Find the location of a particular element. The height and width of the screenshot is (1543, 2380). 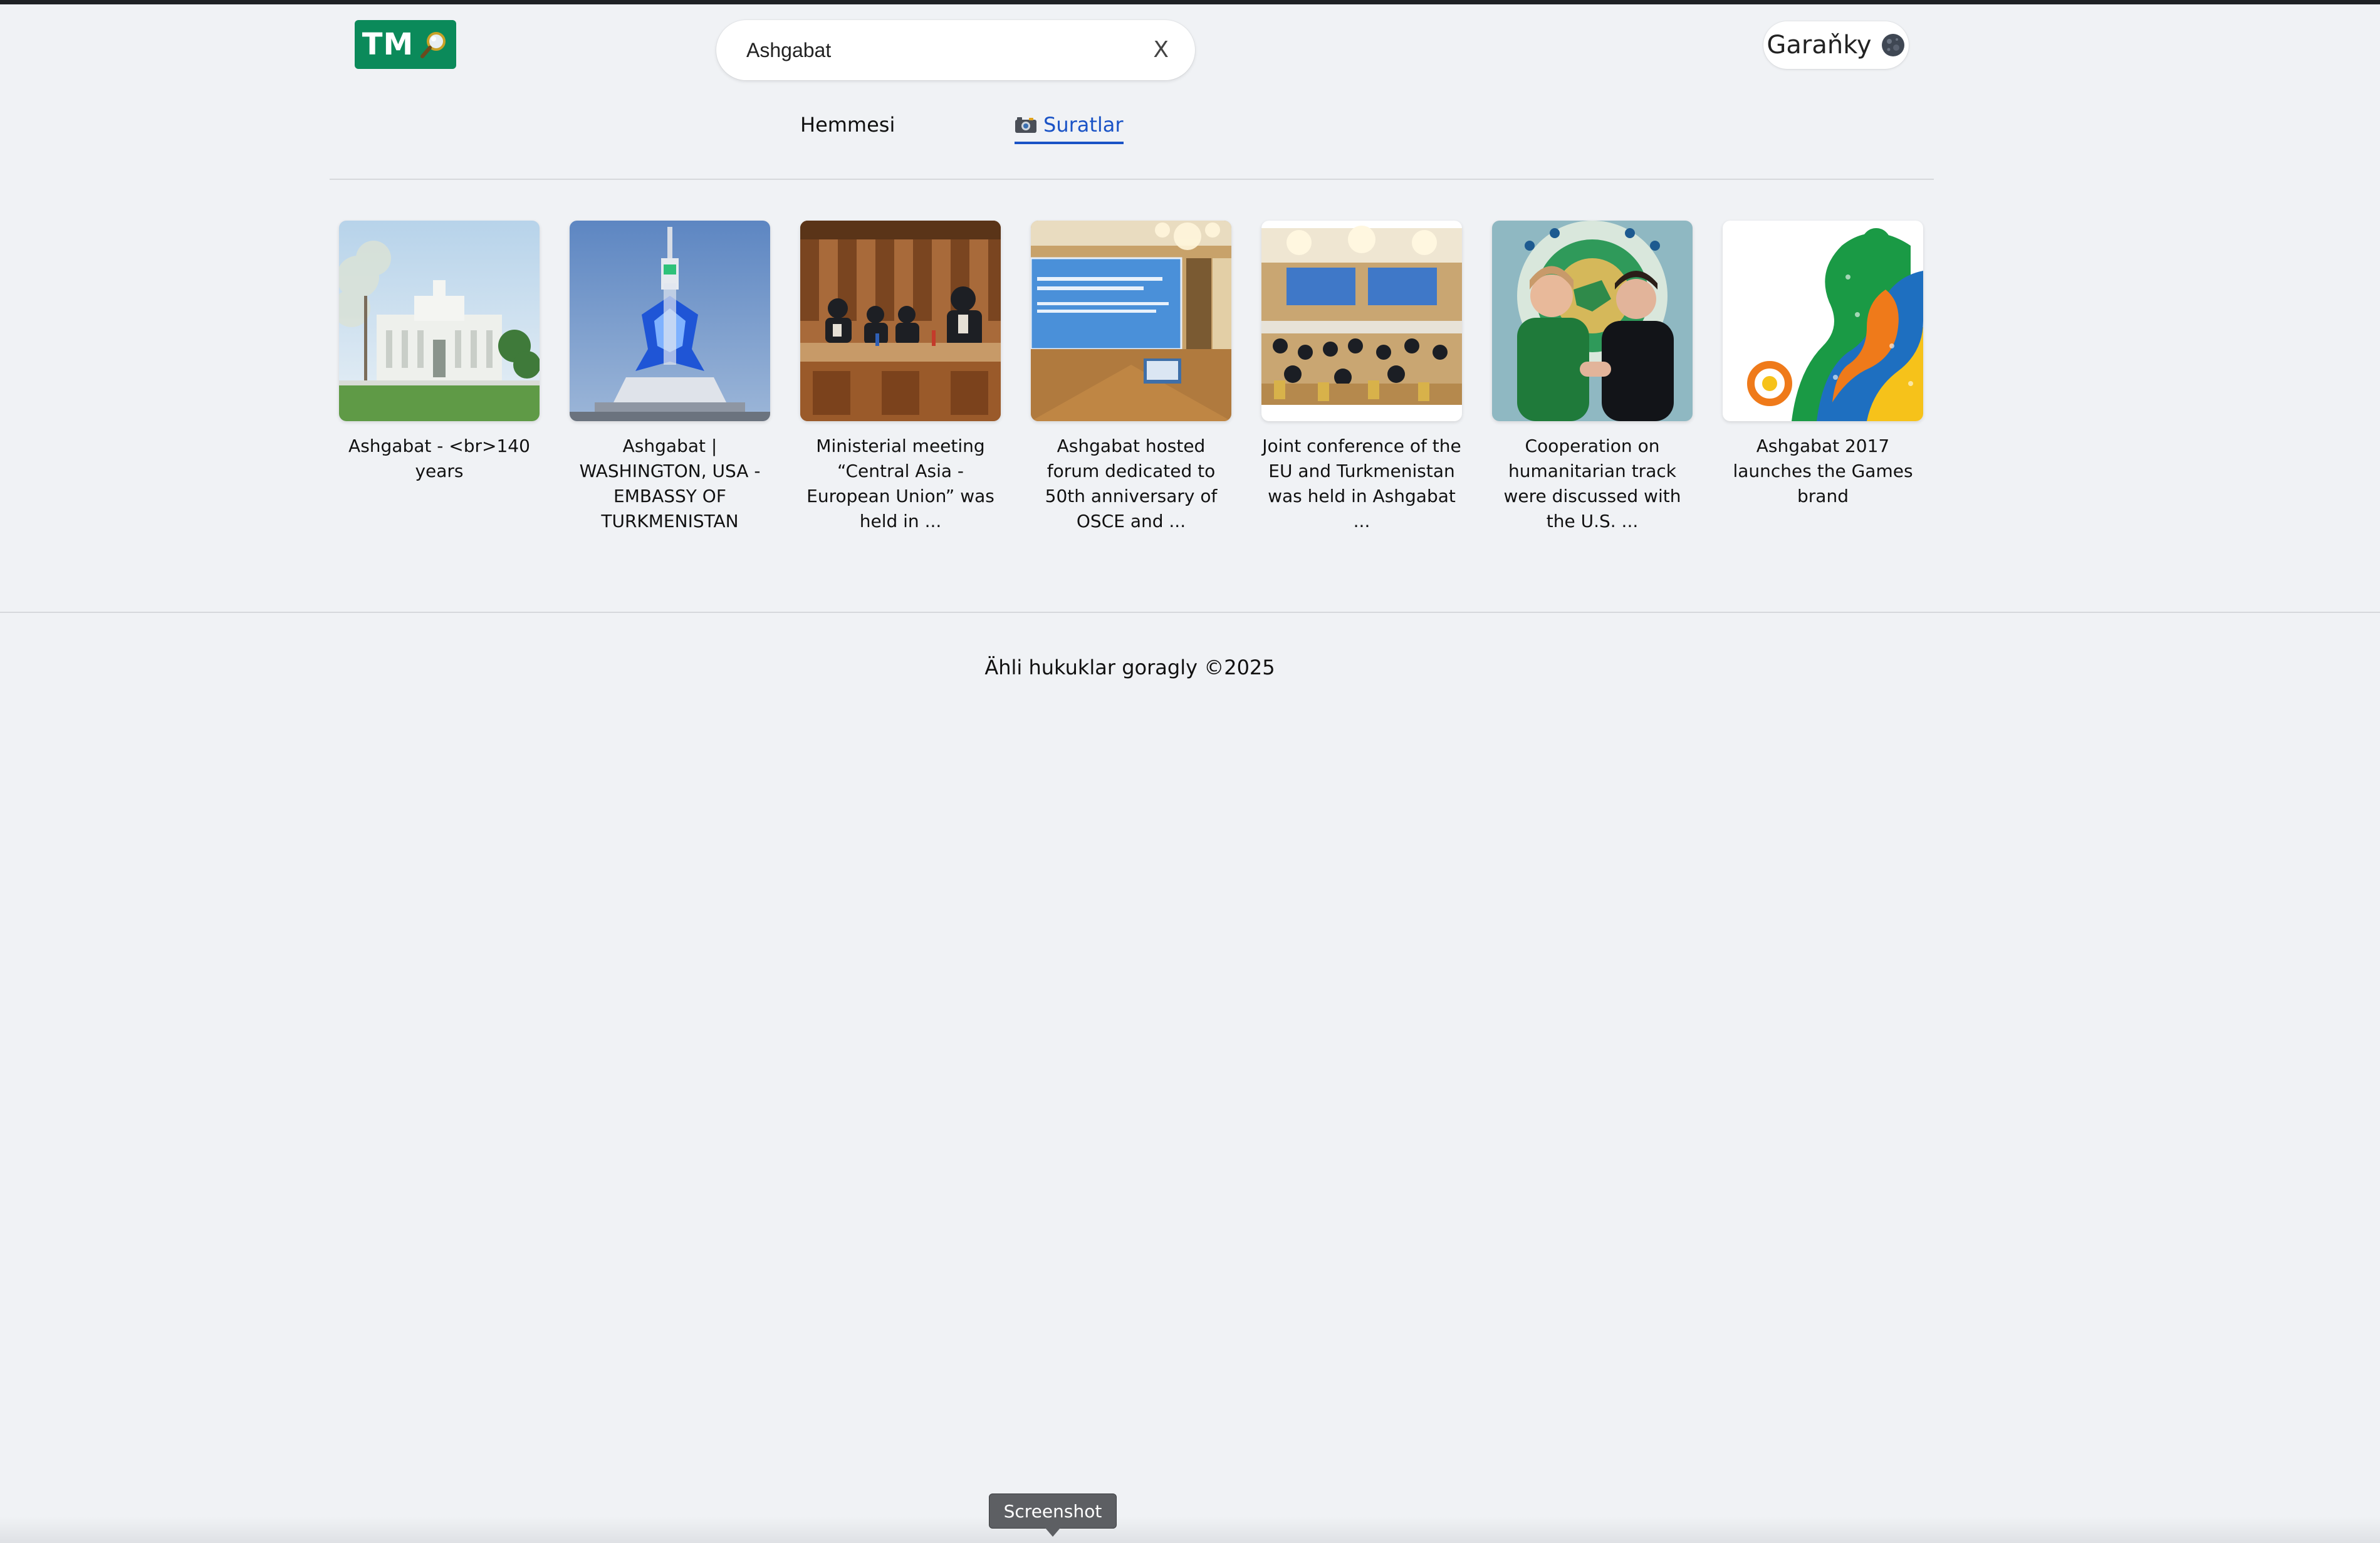

search-input is located at coordinates (921, 50).